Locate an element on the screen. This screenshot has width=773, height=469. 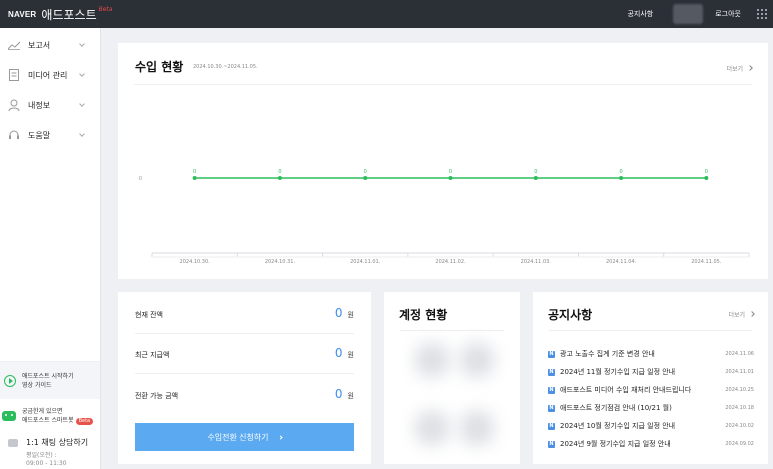
smartbot-link: 궁금한게 있으면 애드포스트 스마트봇 Beta is located at coordinates (50, 416).